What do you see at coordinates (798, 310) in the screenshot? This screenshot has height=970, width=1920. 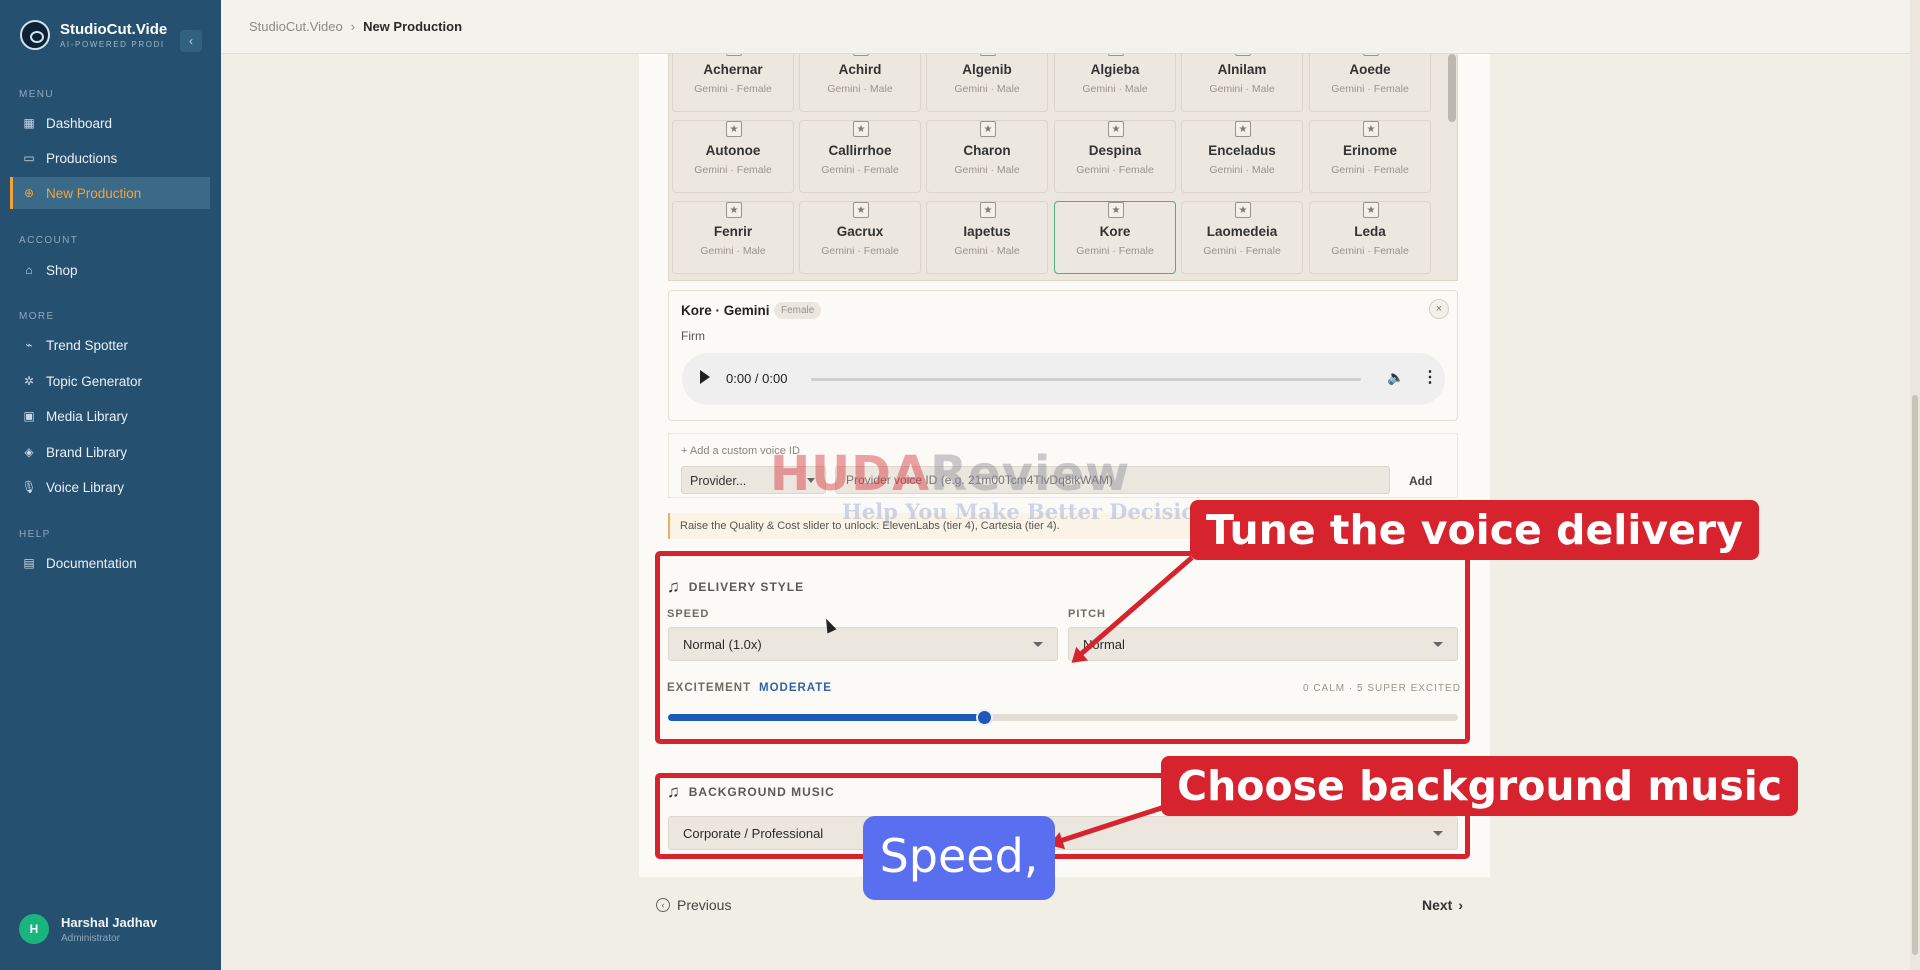 I see `gender-badge: Female` at bounding box center [798, 310].